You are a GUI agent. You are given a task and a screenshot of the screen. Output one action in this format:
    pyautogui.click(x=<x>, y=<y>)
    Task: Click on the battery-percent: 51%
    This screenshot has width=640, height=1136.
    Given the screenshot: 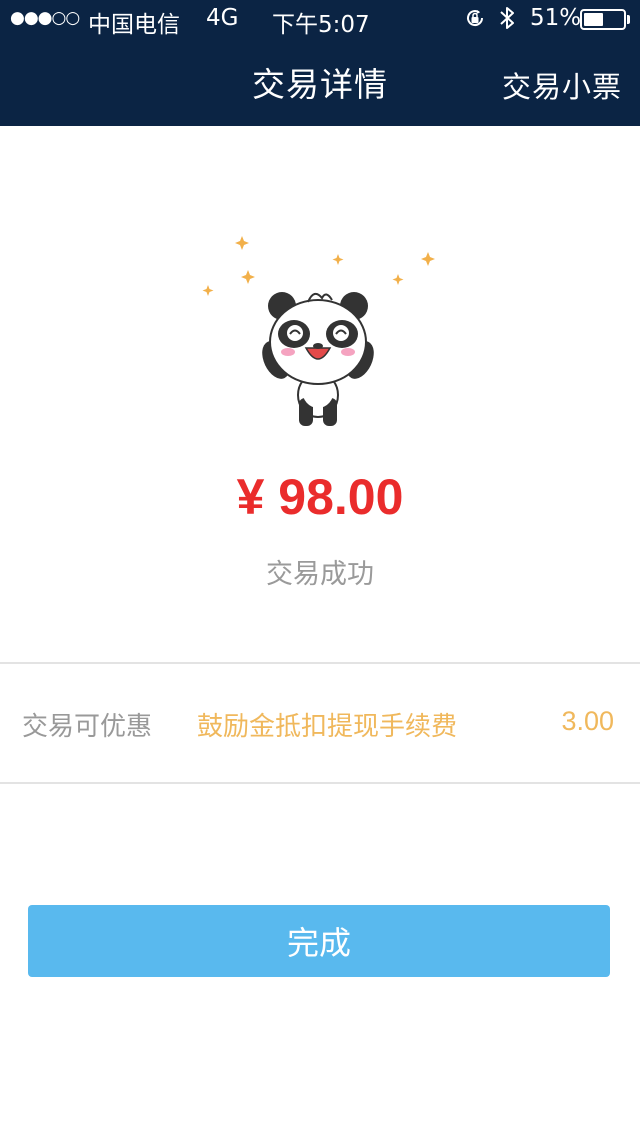 What is the action you would take?
    pyautogui.click(x=556, y=18)
    